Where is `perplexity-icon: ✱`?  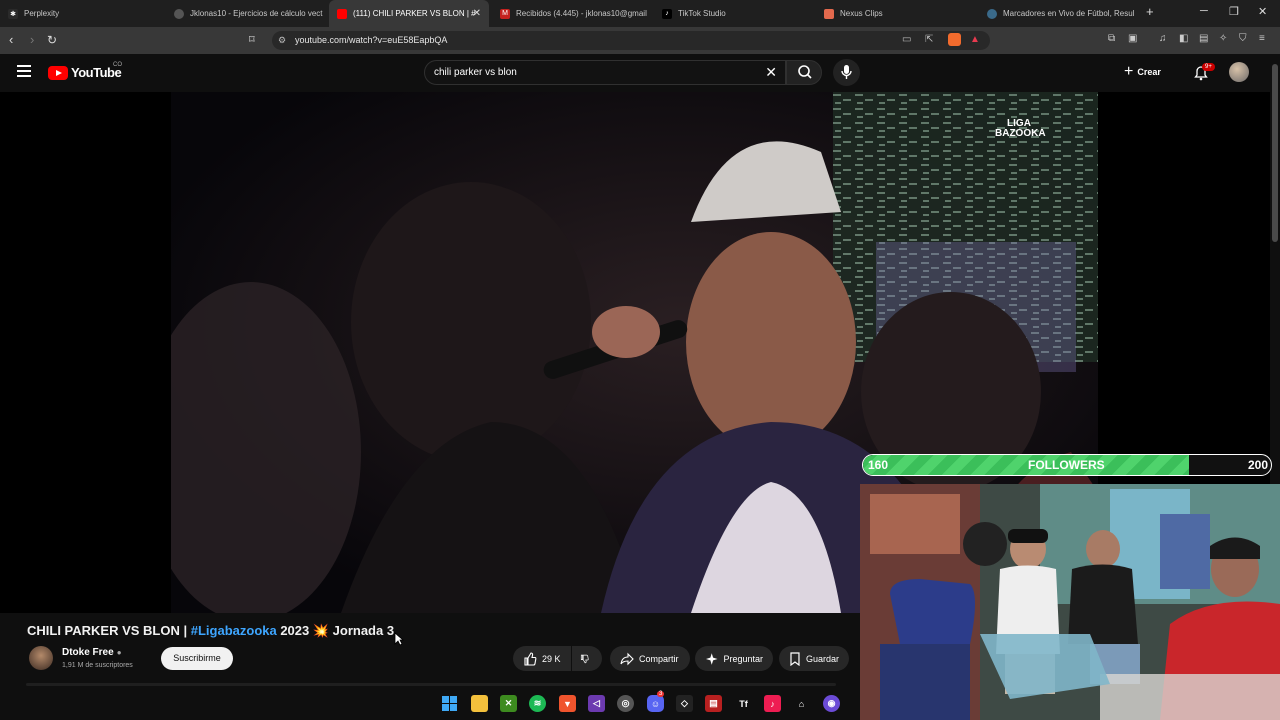 perplexity-icon: ✱ is located at coordinates (13, 13).